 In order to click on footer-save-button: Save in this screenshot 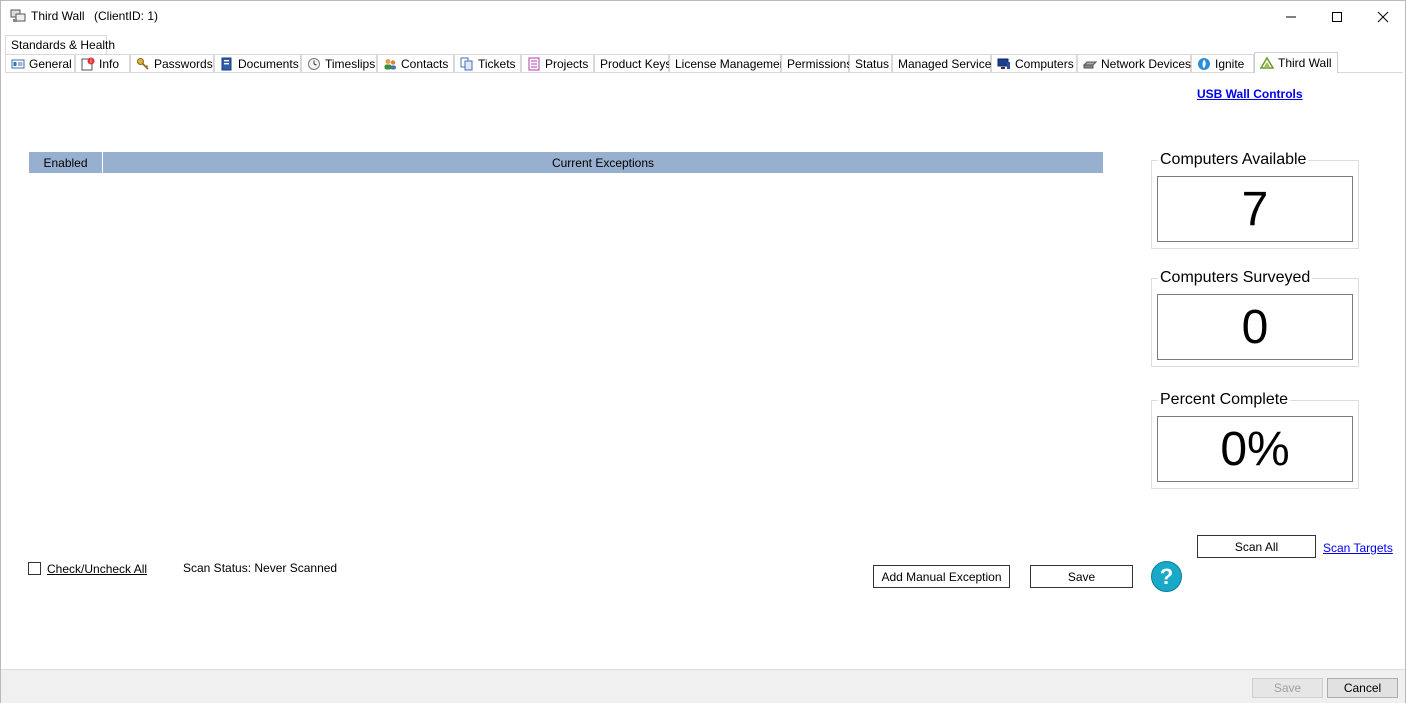, I will do `click(1287, 688)`.